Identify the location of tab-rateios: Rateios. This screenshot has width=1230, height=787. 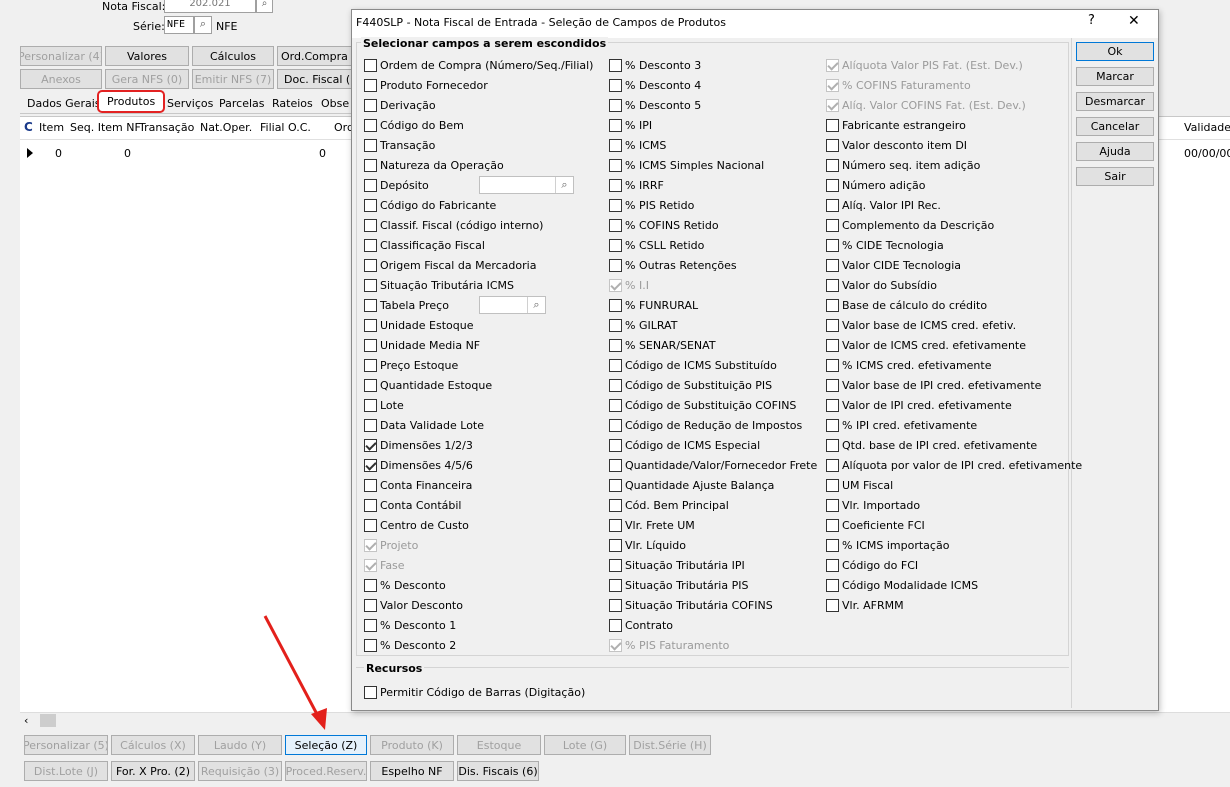
(292, 103).